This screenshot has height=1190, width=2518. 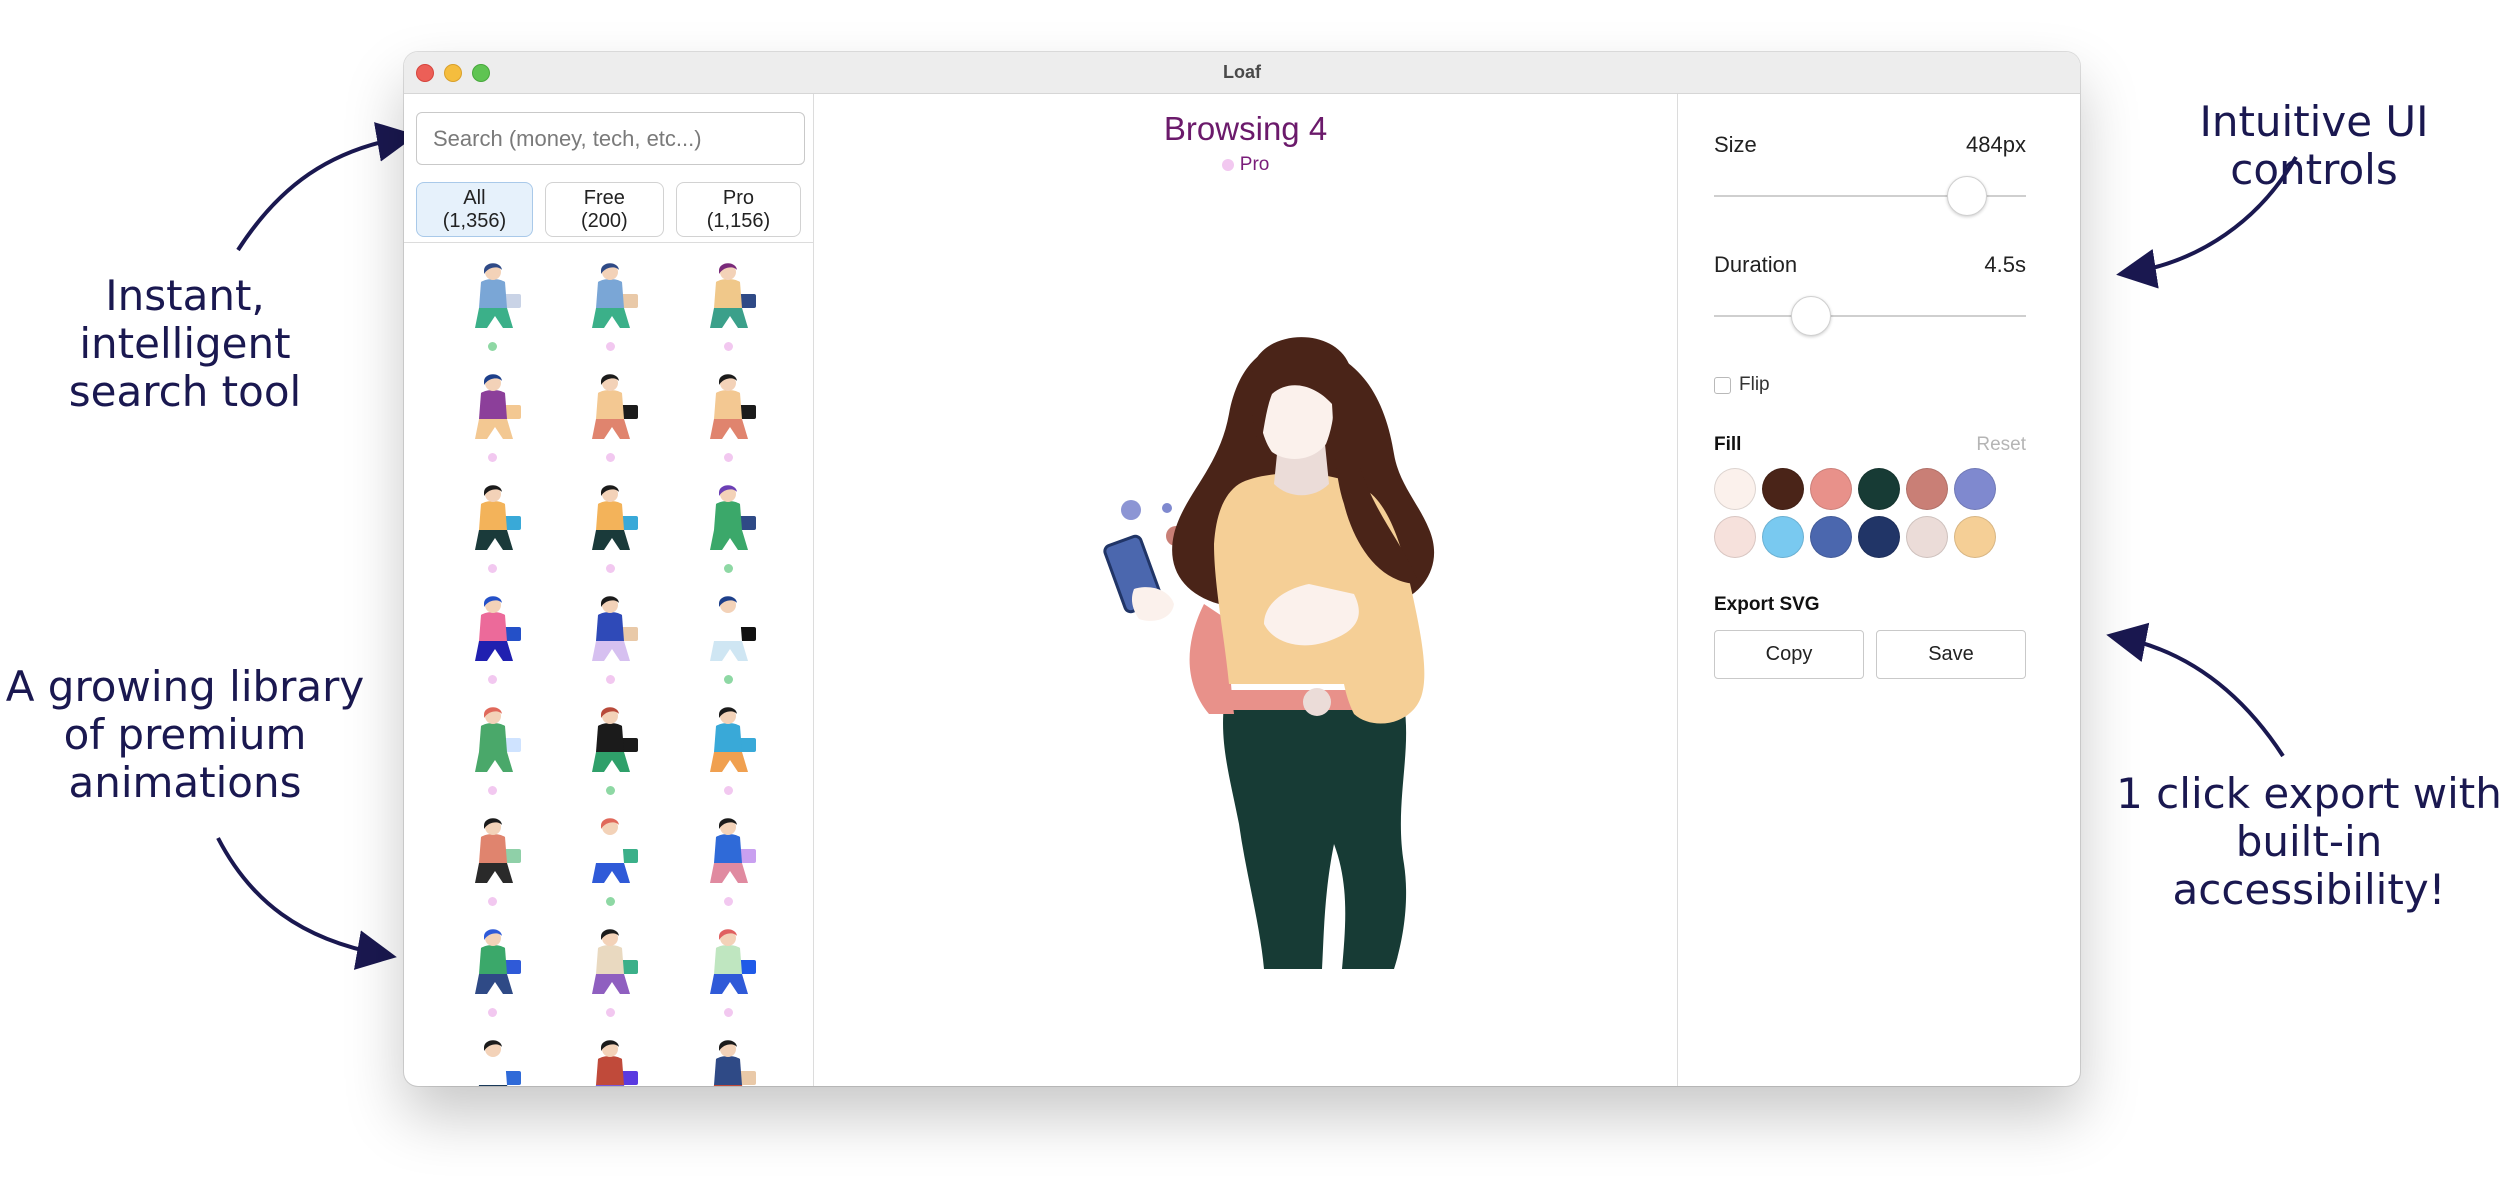 I want to click on flip-checkbox, so click(x=1722, y=385).